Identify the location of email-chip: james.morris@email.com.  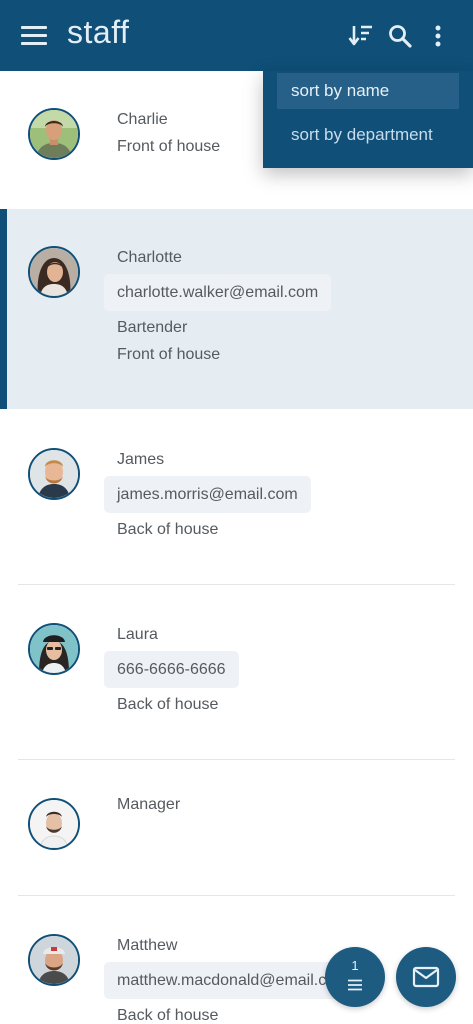
(207, 494).